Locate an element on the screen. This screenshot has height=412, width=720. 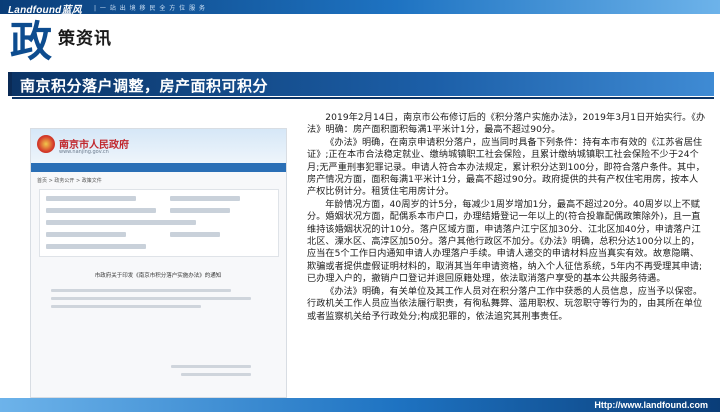
headline-text: 南京积分落户调整，房产面积可积分 is located at coordinates (144, 86).